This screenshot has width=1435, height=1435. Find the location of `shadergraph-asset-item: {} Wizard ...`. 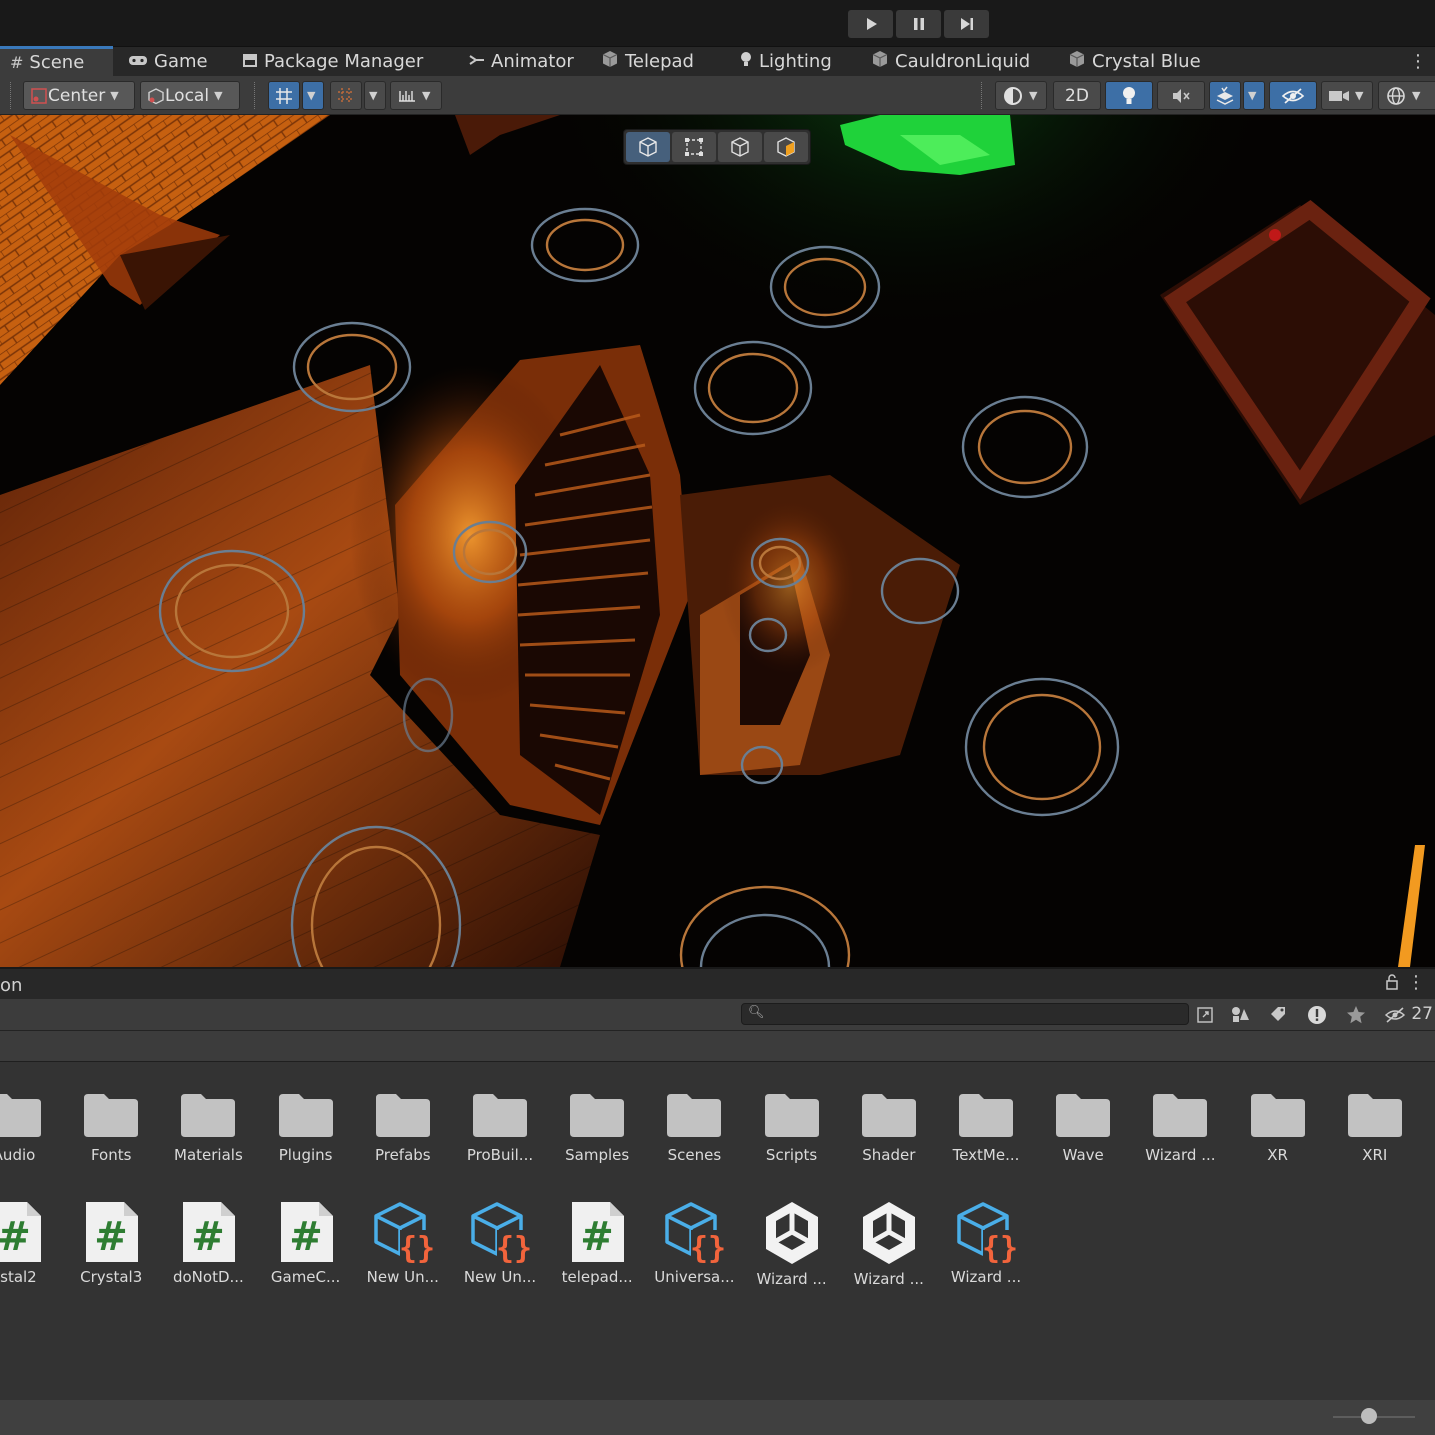

shadergraph-asset-item: {} Wizard ... is located at coordinates (986, 1243).